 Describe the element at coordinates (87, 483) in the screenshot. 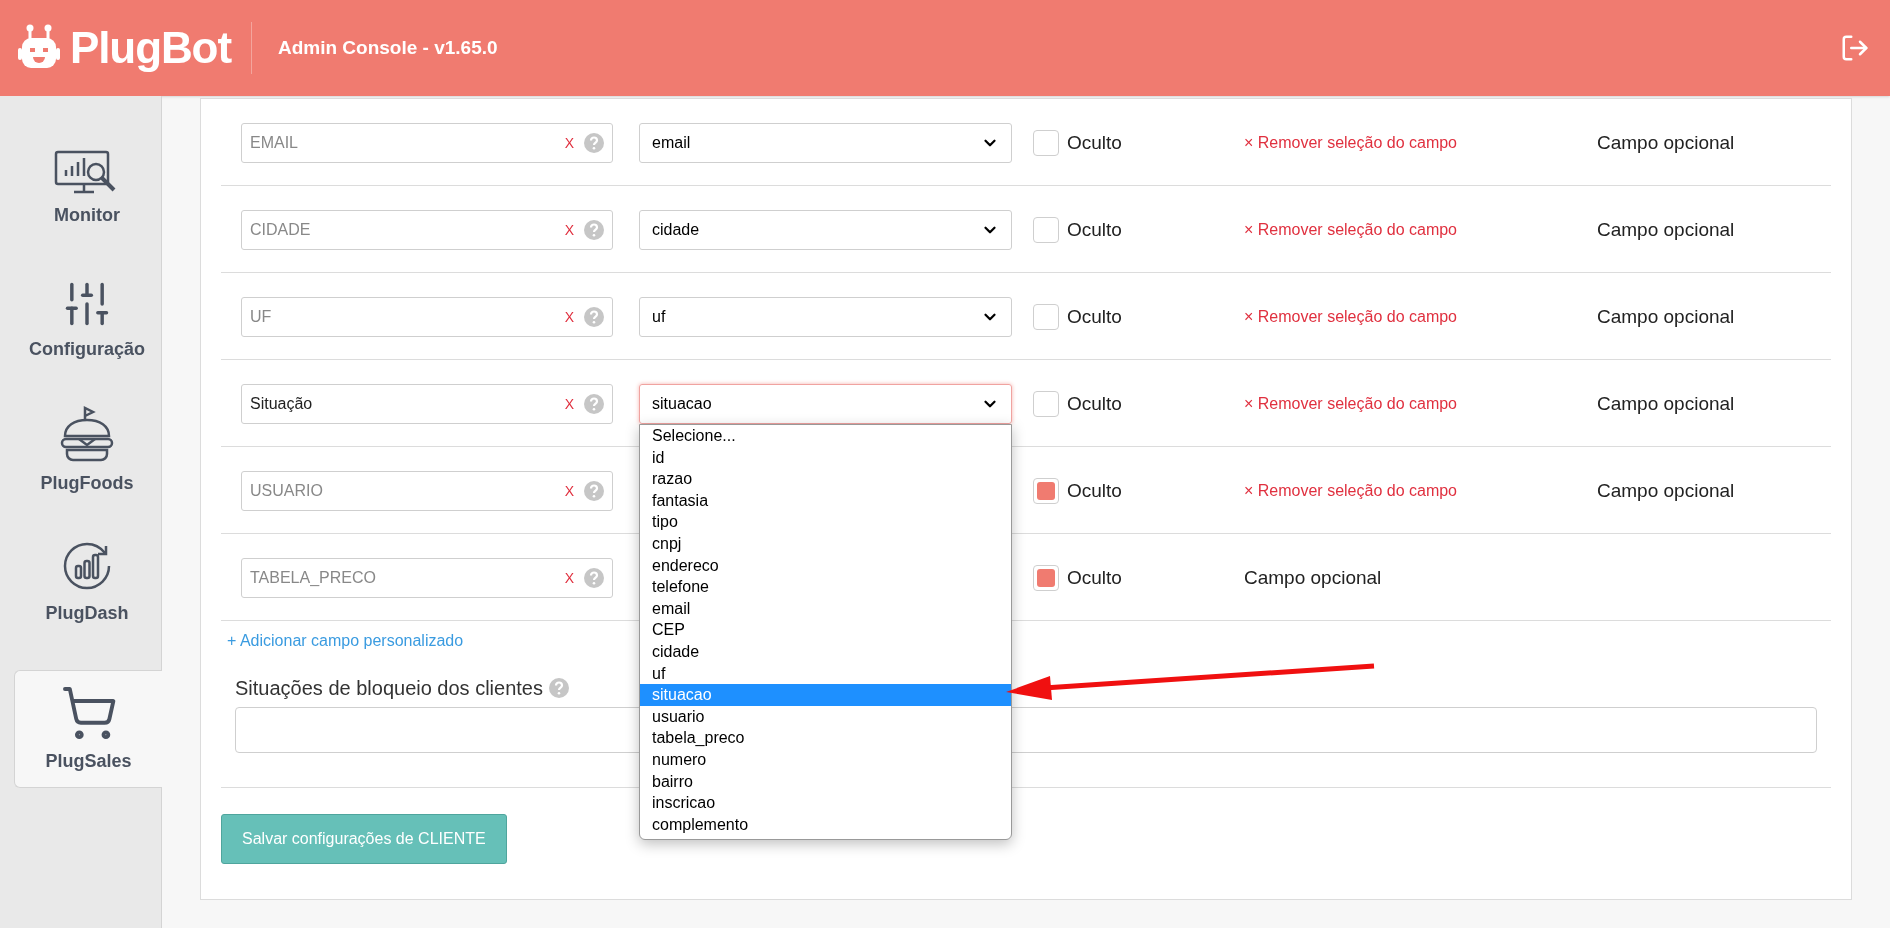

I see `sidebar-label: PlugFoods` at that location.